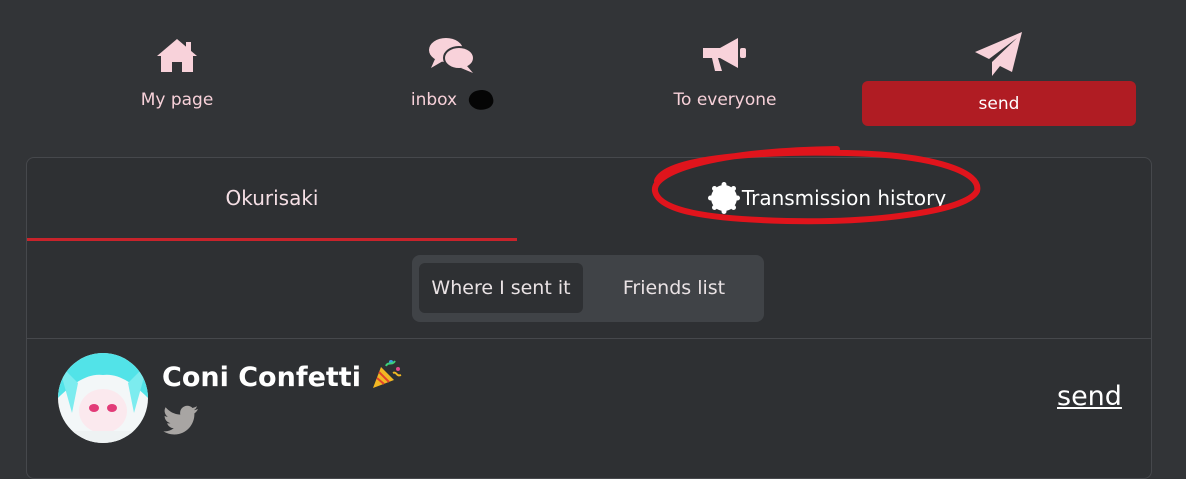 Image resolution: width=1186 pixels, height=479 pixels. Describe the element at coordinates (588, 288) in the screenshot. I see `segmented-control: Where I sent it Friends list` at that location.